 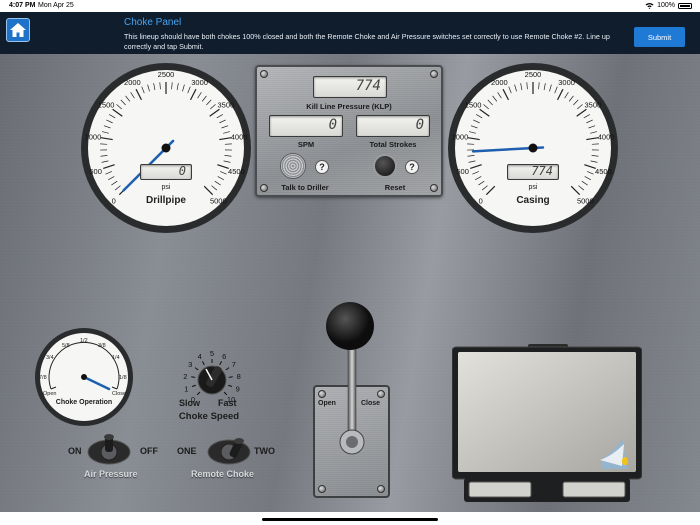 I want to click on talk-help-button: ?, so click(x=322, y=167).